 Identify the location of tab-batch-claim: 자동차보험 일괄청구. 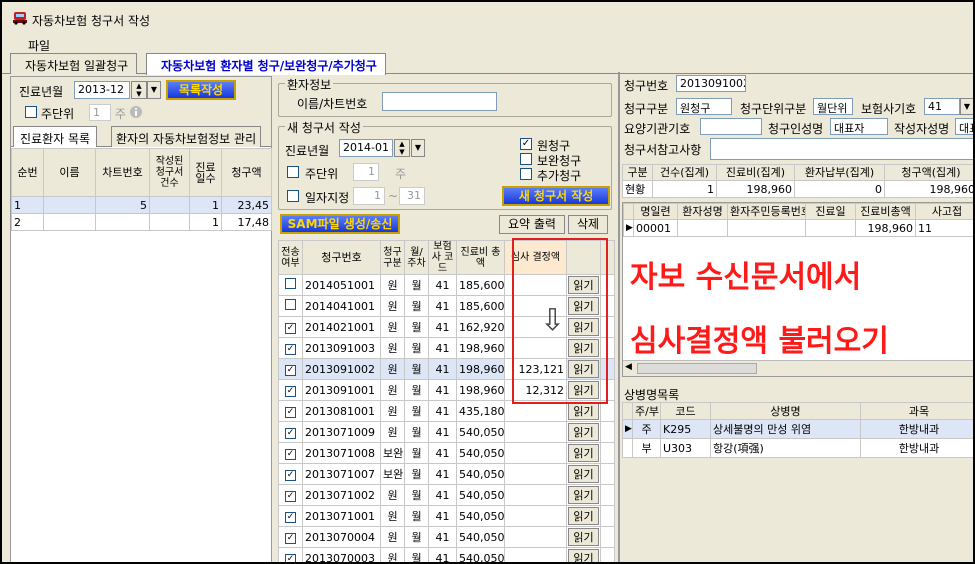
(74, 63).